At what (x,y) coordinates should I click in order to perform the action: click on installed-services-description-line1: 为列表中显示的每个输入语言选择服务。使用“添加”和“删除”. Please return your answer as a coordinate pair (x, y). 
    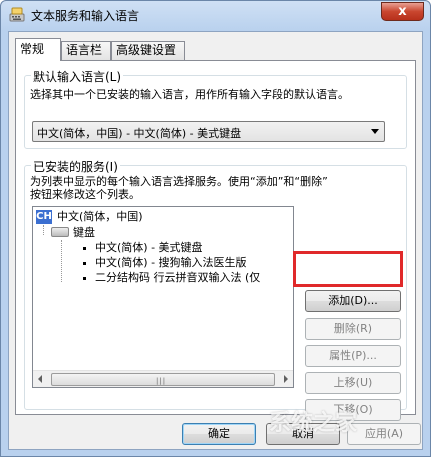
    Looking at the image, I should click on (179, 181).